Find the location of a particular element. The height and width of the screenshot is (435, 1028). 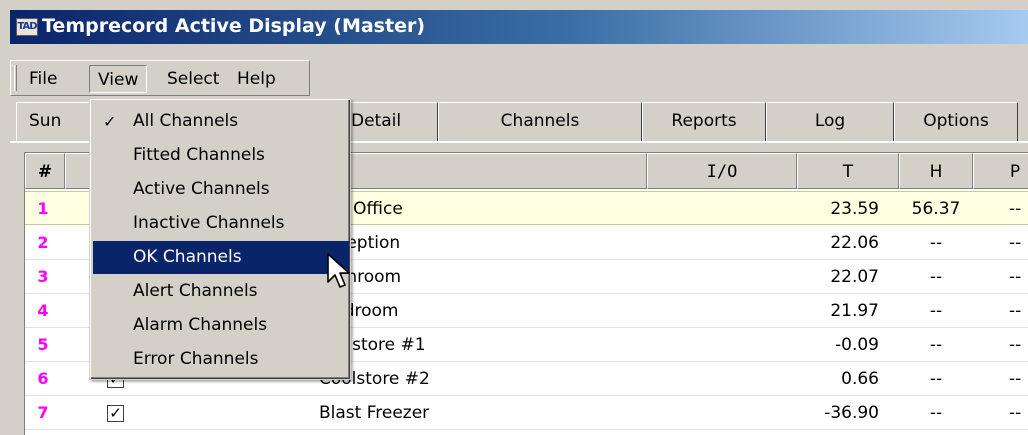

menu-item-all-channels: ✓ All Channels is located at coordinates (221, 121).